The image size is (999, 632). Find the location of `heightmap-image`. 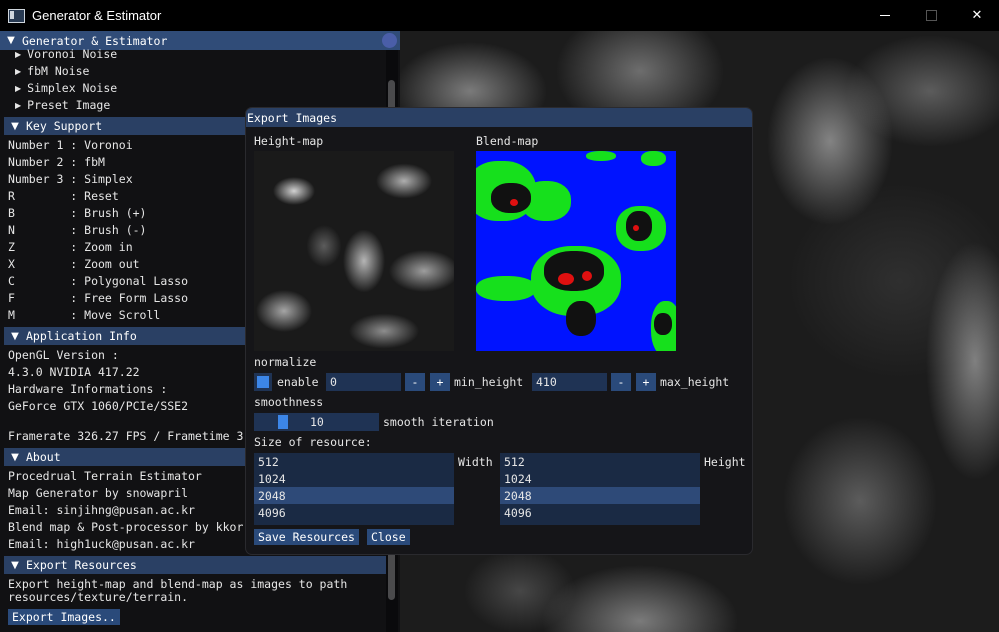

heightmap-image is located at coordinates (354, 251).